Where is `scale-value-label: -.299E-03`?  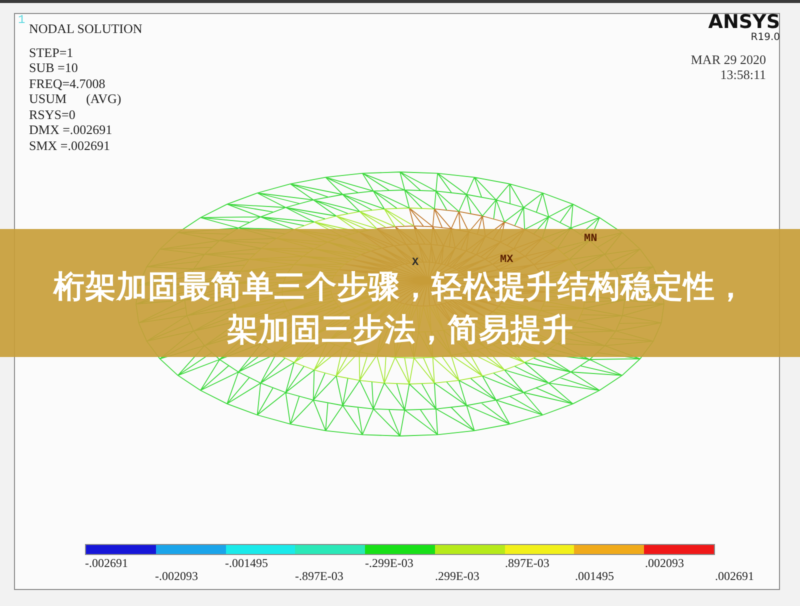 scale-value-label: -.299E-03 is located at coordinates (389, 563).